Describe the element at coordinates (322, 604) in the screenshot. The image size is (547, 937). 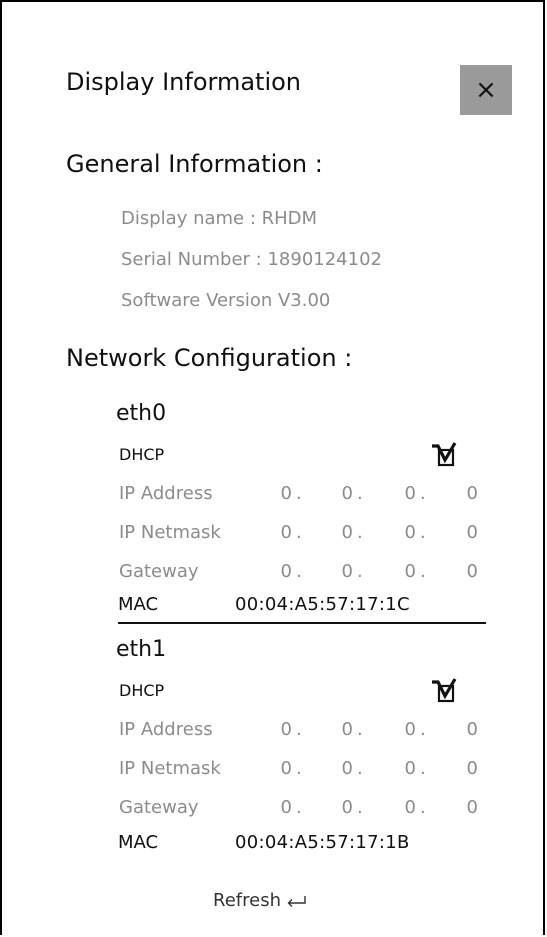
I see `mac-value: 00:04:A5:57:17:1C` at that location.